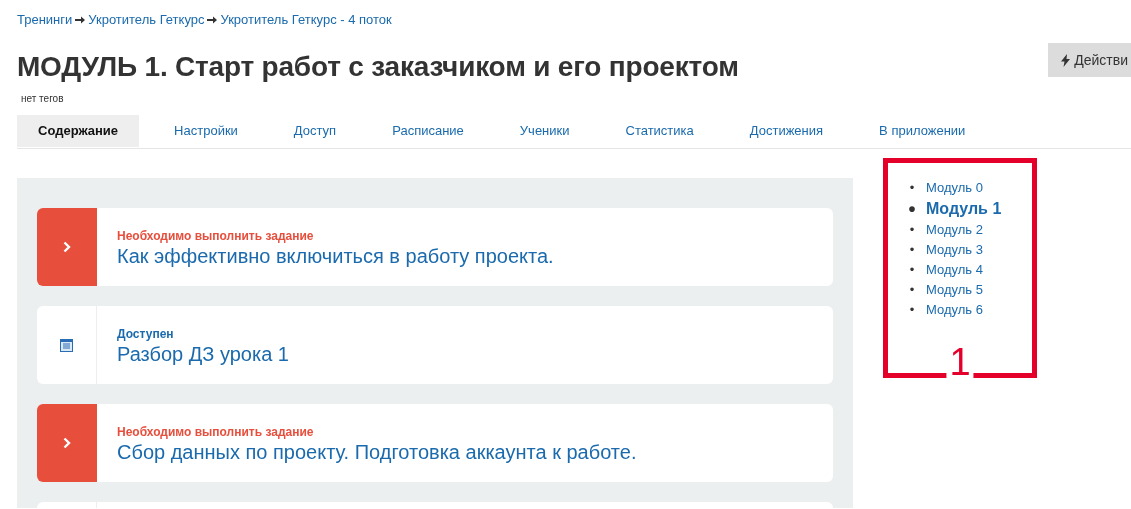 Image resolution: width=1131 pixels, height=509 pixels. Describe the element at coordinates (954, 290) in the screenshot. I see `module-link: Модуль 5` at that location.